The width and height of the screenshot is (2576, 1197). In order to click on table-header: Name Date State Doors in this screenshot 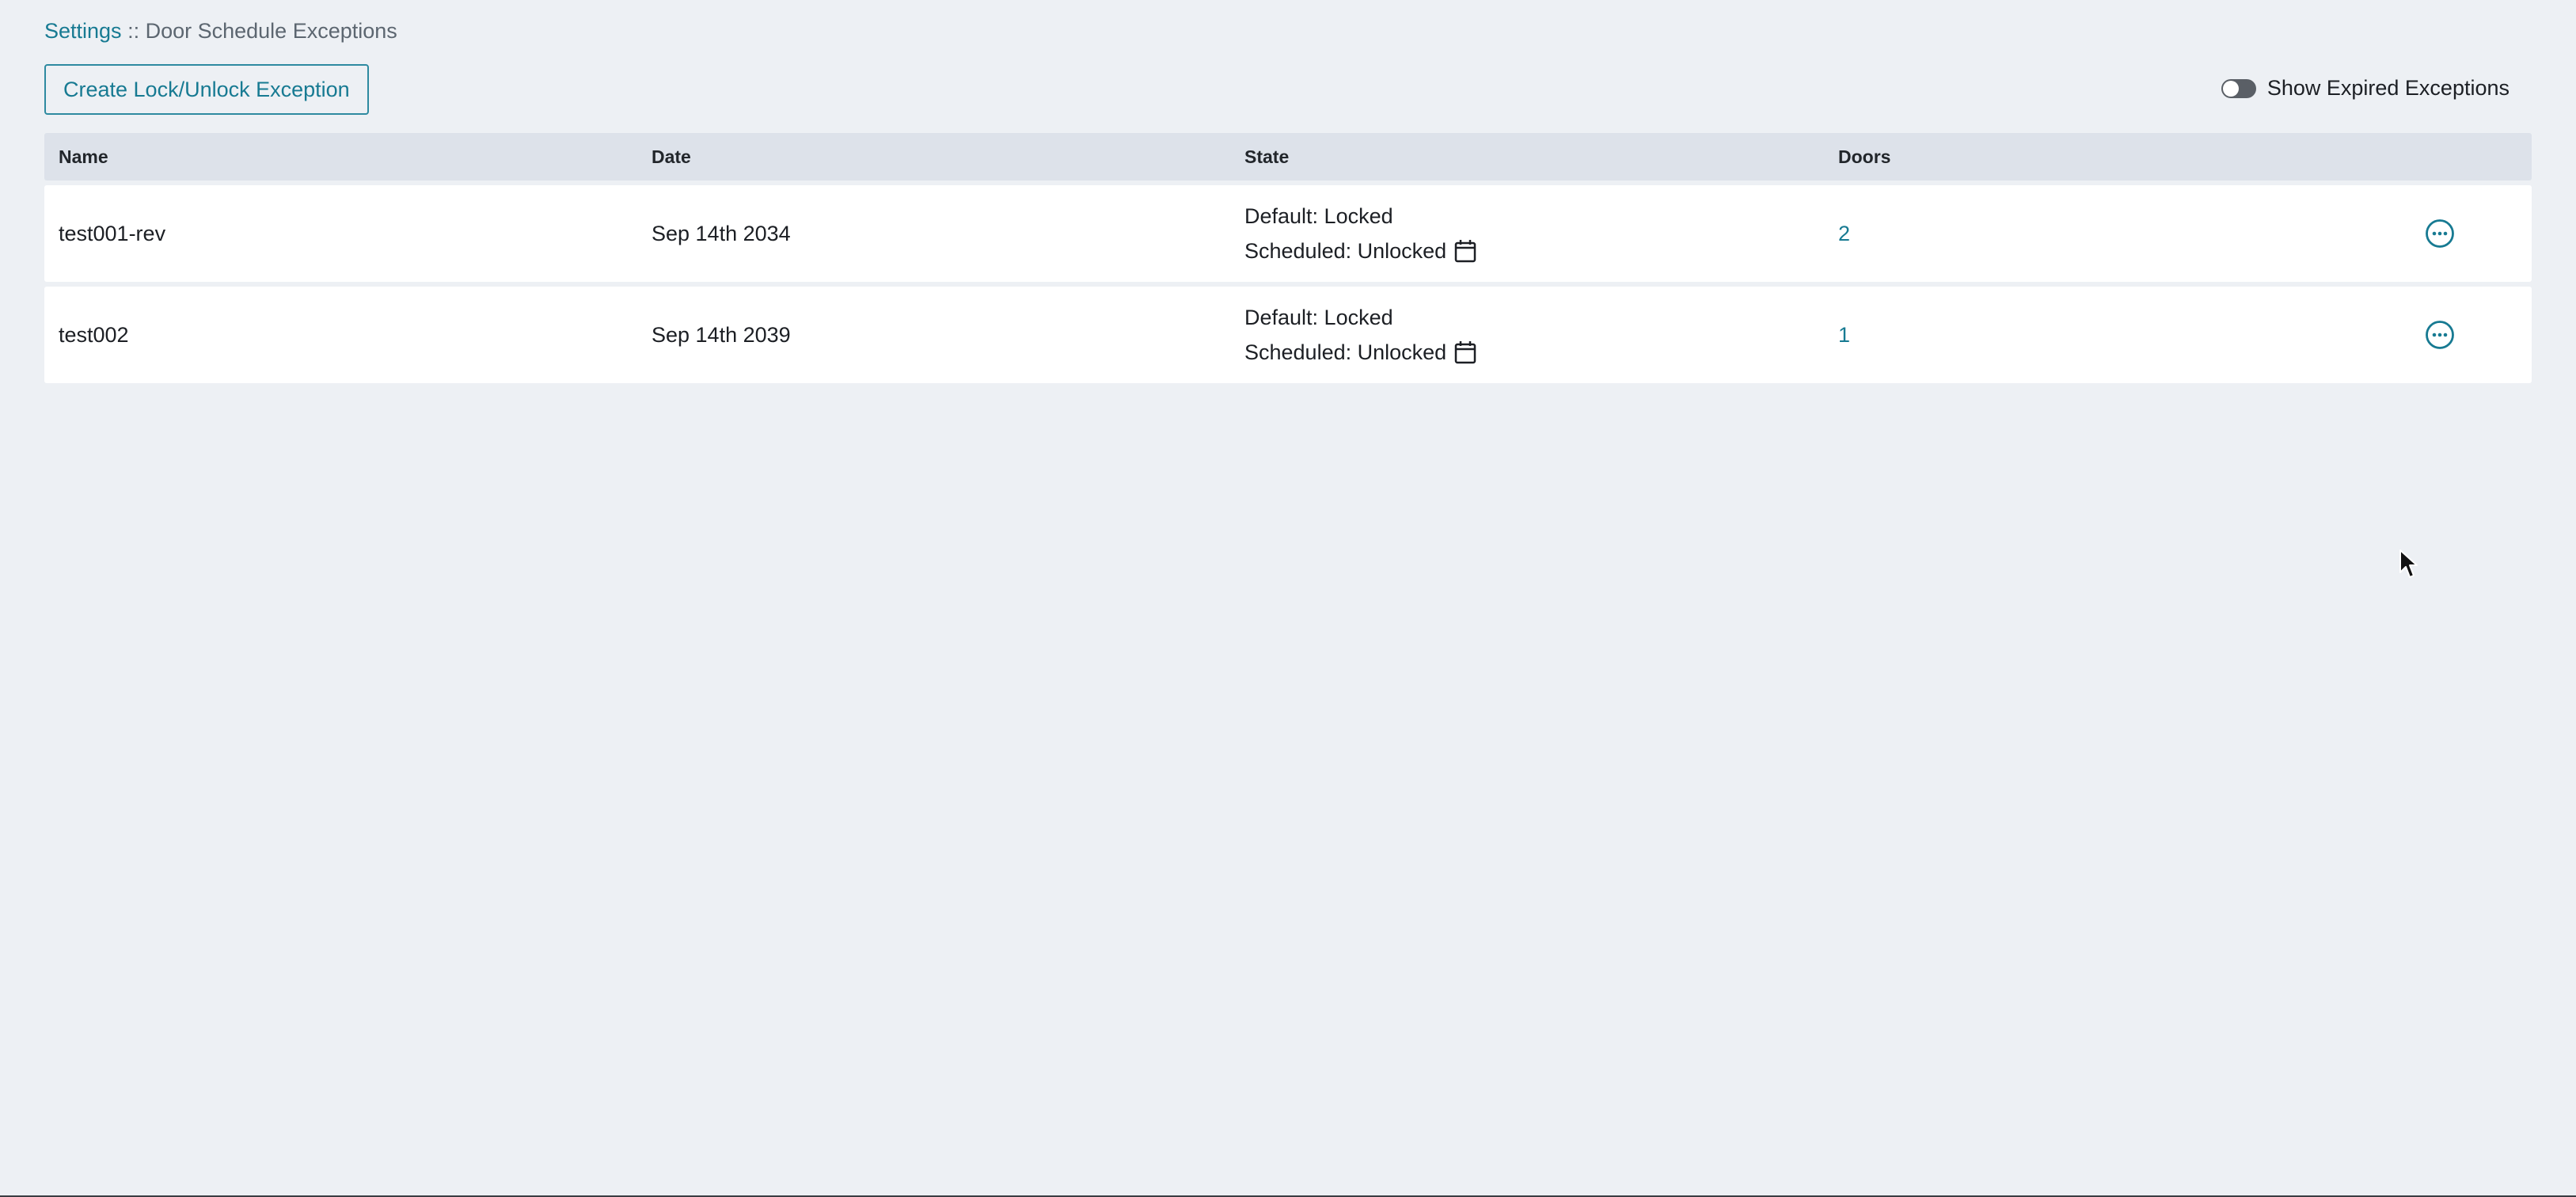, I will do `click(1288, 156)`.